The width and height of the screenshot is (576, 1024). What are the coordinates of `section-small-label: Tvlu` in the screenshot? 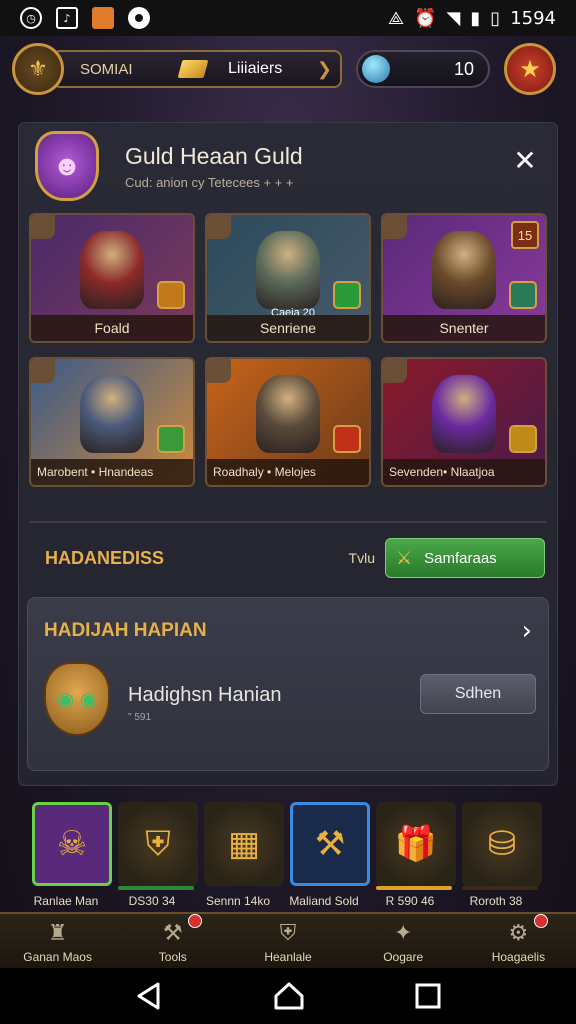 It's located at (361, 558).